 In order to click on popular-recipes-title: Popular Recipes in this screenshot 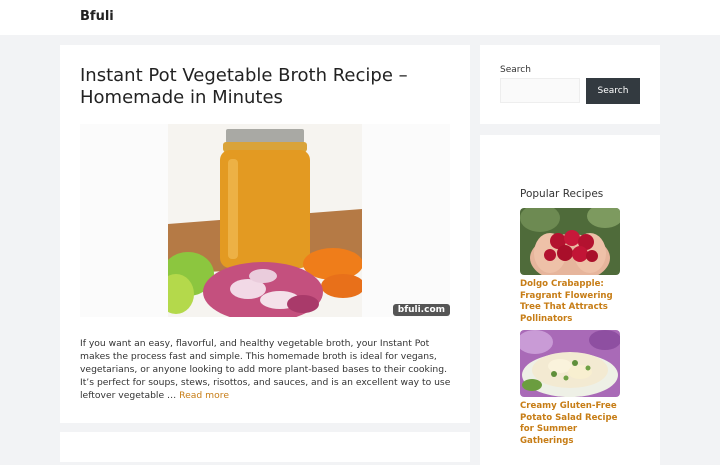, I will do `click(562, 194)`.